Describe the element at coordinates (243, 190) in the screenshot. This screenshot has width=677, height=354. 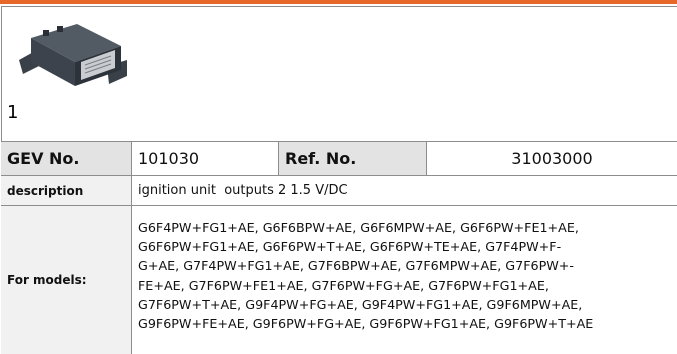
I see `description-value: ignition unit outputs 2 1.5 V/DC` at that location.